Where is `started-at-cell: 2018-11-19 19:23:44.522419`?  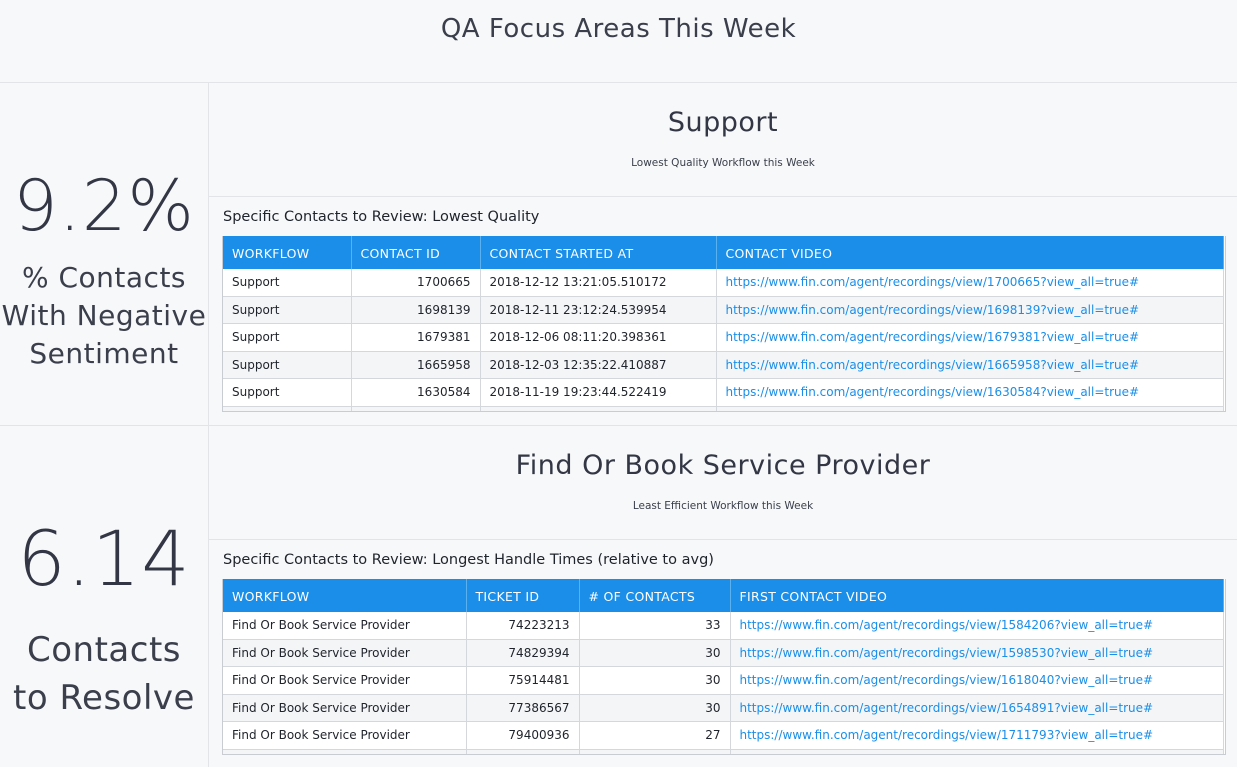
started-at-cell: 2018-11-19 19:23:44.522419 is located at coordinates (598, 392).